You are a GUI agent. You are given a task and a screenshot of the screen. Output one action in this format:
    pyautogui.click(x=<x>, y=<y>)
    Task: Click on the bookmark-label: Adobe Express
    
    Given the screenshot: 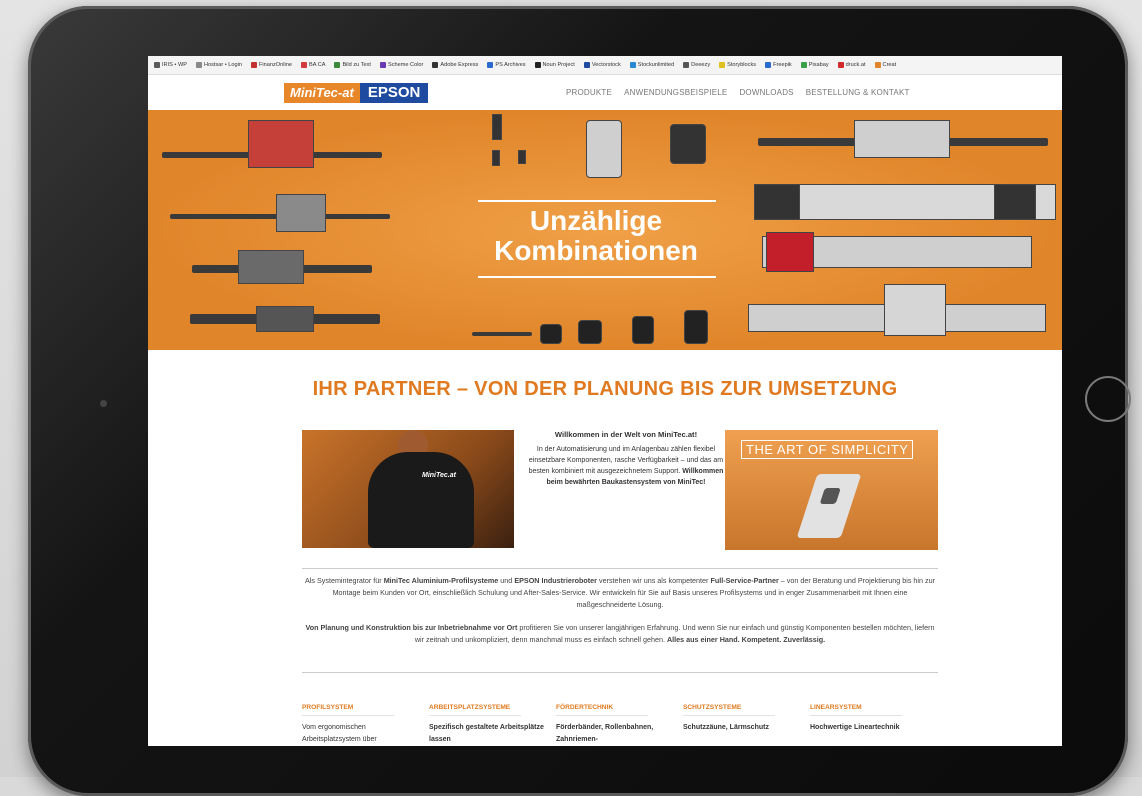 What is the action you would take?
    pyautogui.click(x=459, y=65)
    